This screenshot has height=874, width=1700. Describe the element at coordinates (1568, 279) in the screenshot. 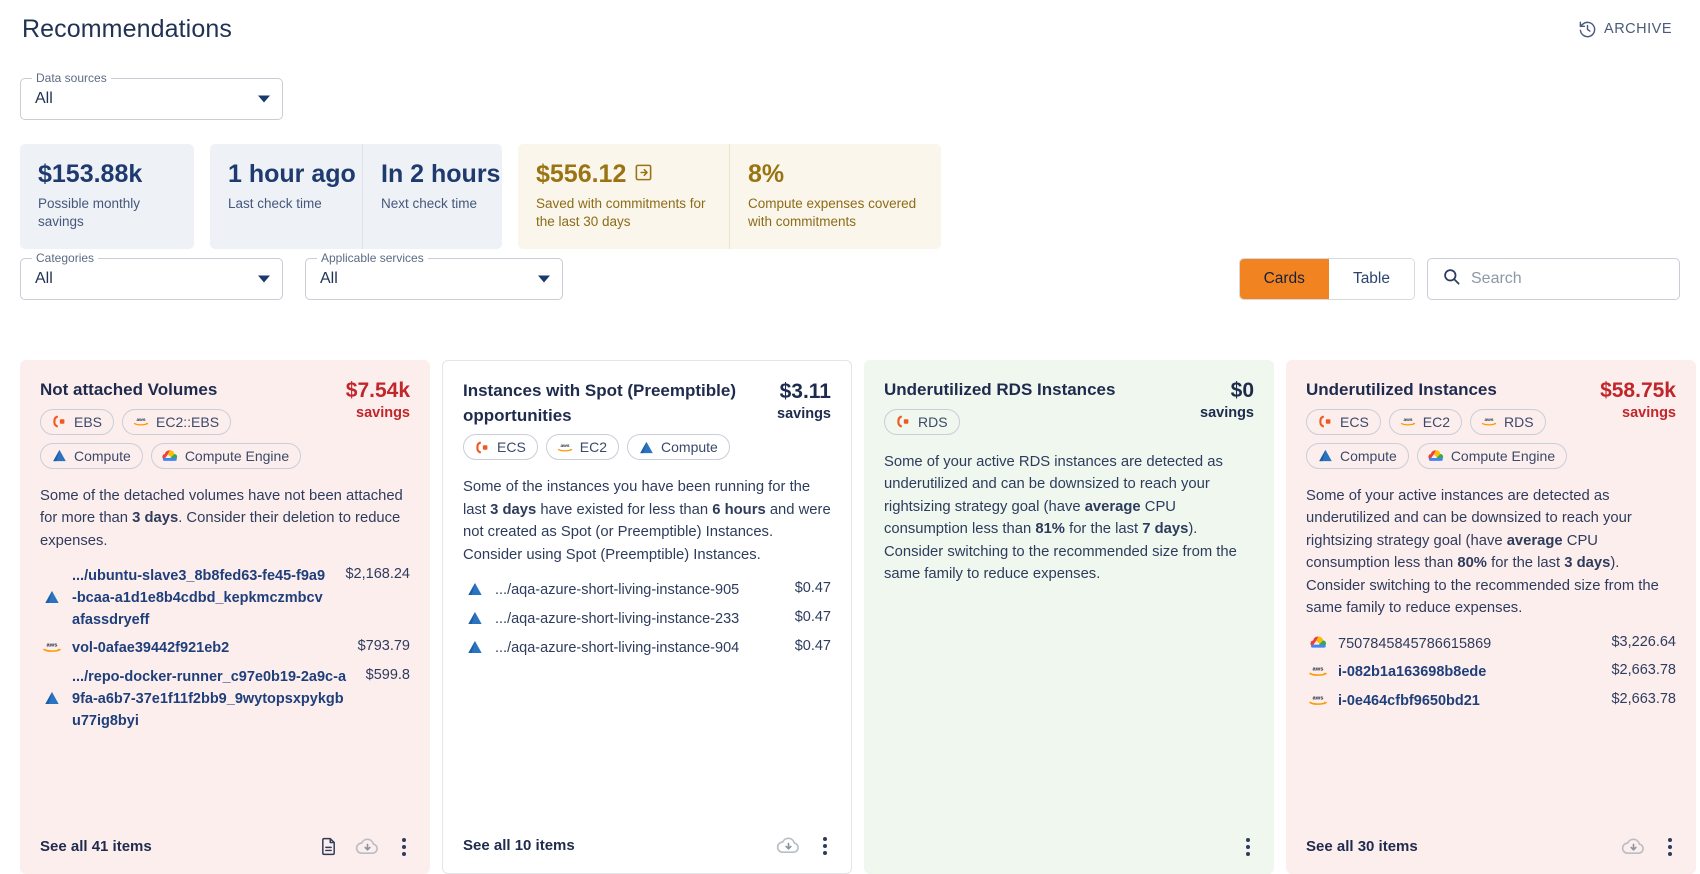

I see `search-input` at that location.